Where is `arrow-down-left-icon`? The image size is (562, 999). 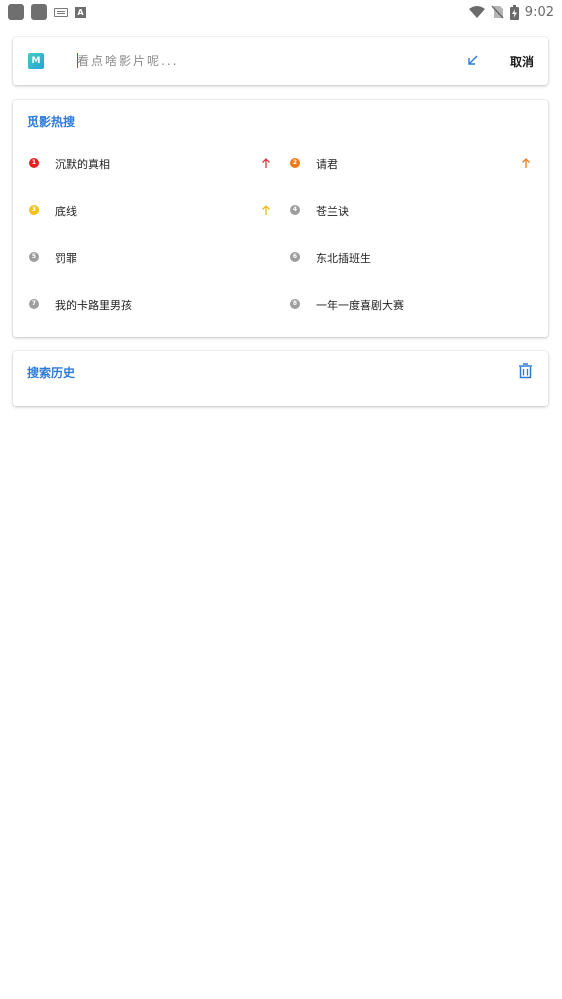 arrow-down-left-icon is located at coordinates (473, 60).